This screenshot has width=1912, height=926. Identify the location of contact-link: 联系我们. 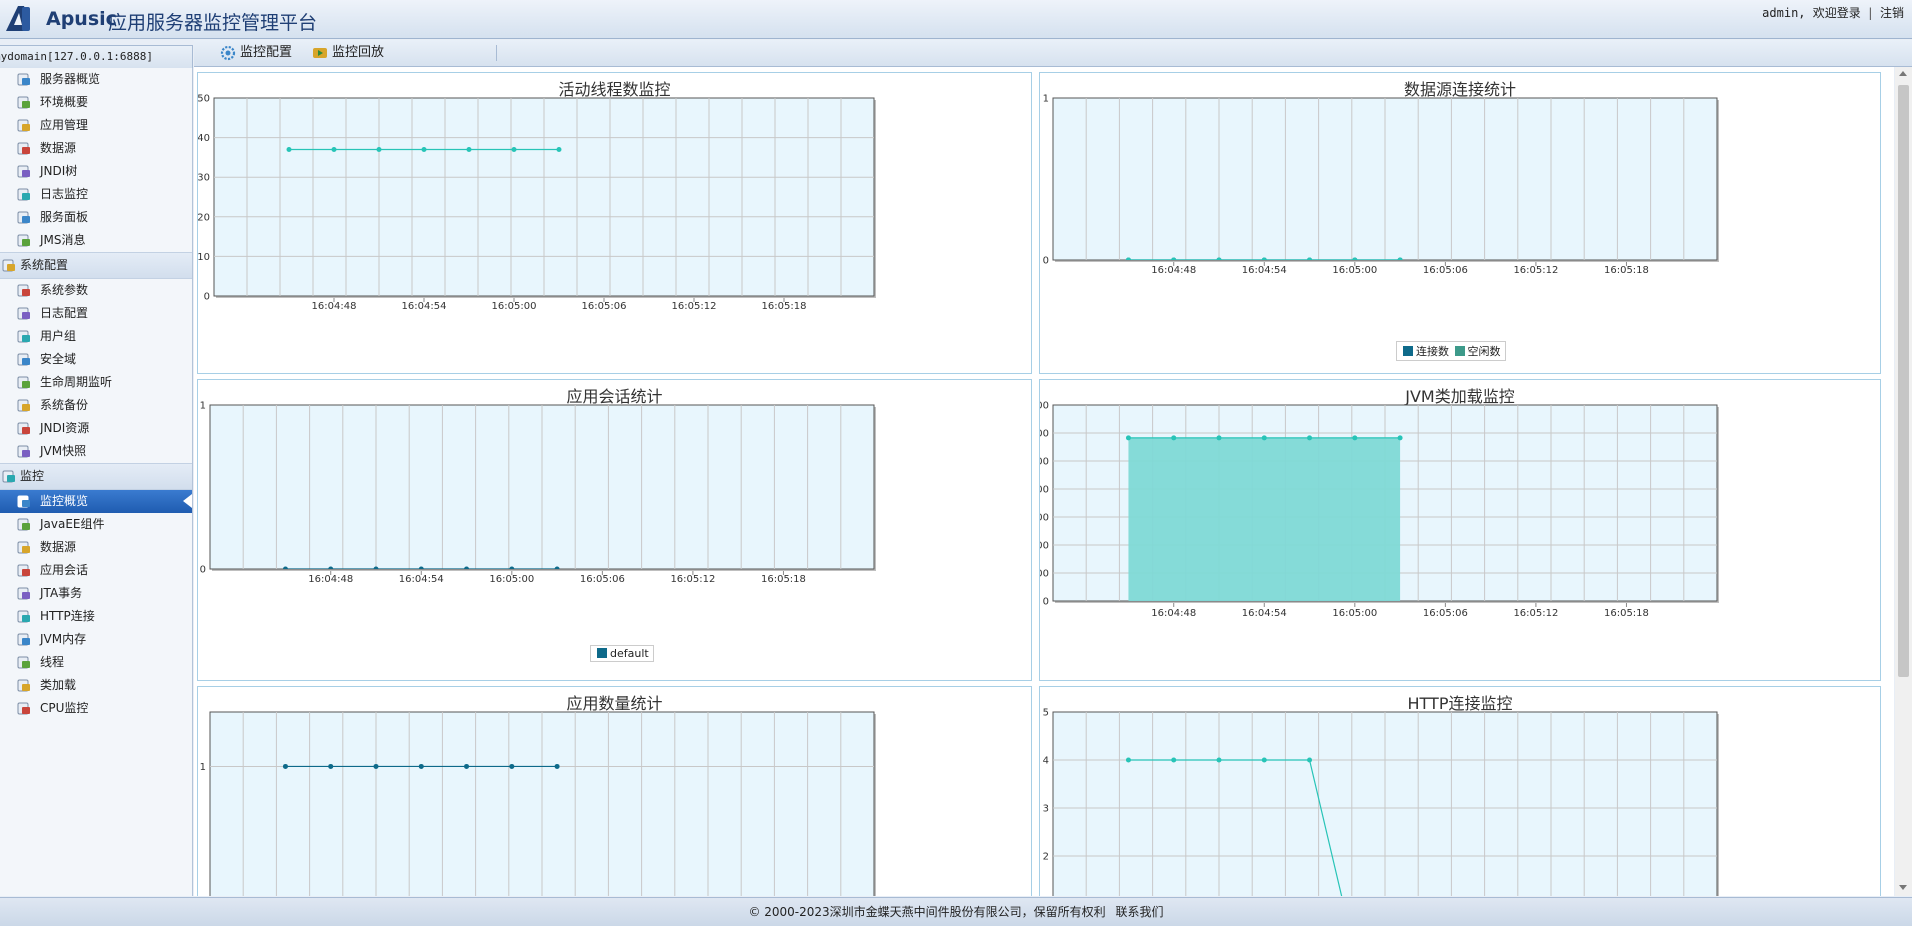
(1140, 912).